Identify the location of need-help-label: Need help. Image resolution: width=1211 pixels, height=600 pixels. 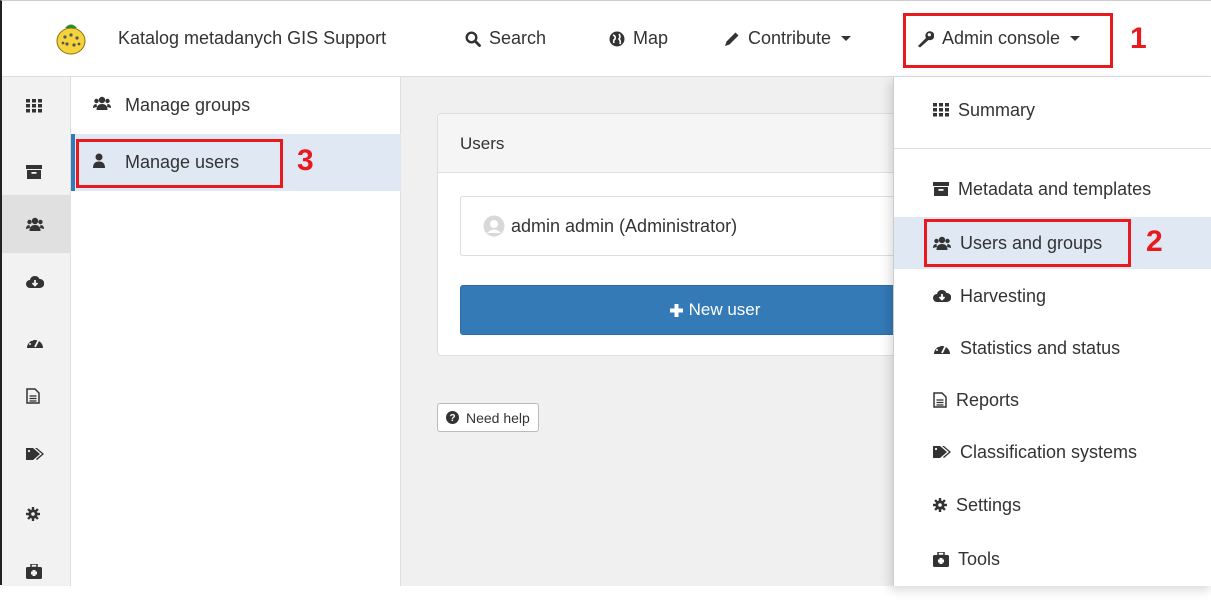
(498, 417).